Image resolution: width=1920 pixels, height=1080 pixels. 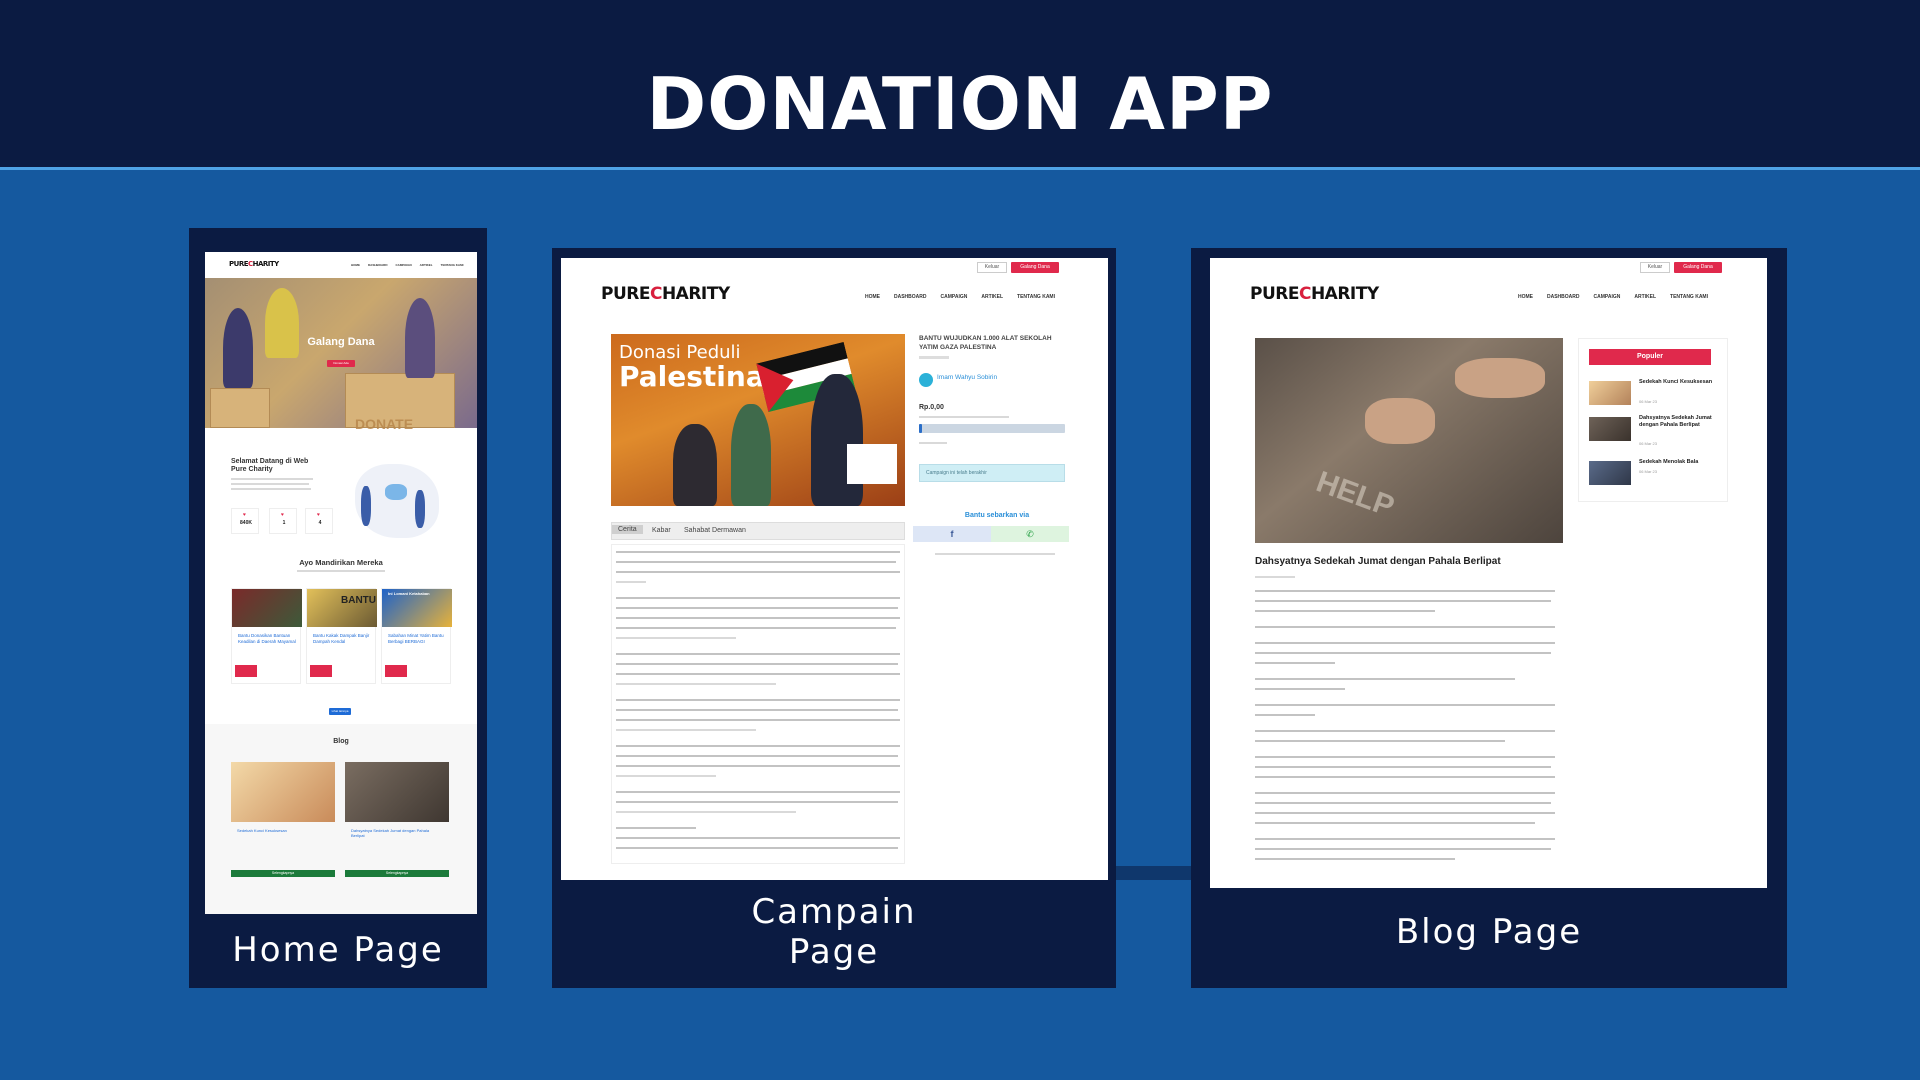 What do you see at coordinates (952, 534) in the screenshot?
I see `facebook-share-button: f` at bounding box center [952, 534].